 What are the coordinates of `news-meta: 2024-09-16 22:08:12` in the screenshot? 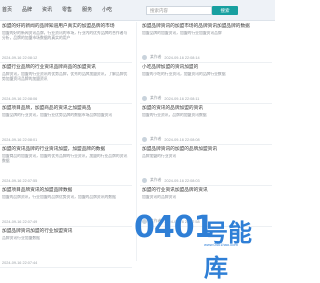 It's located at (19, 58).